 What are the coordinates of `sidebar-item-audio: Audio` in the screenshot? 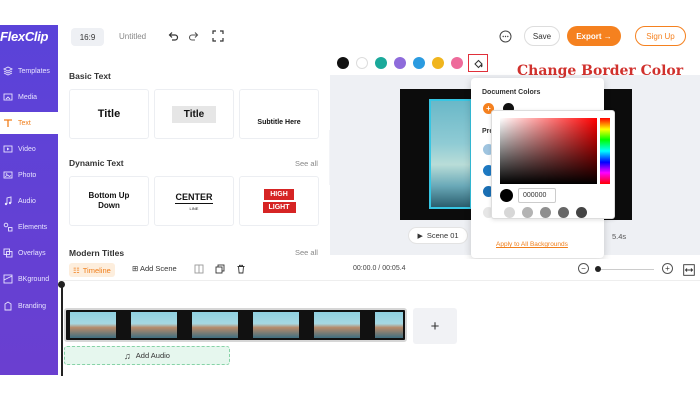 It's located at (29, 201).